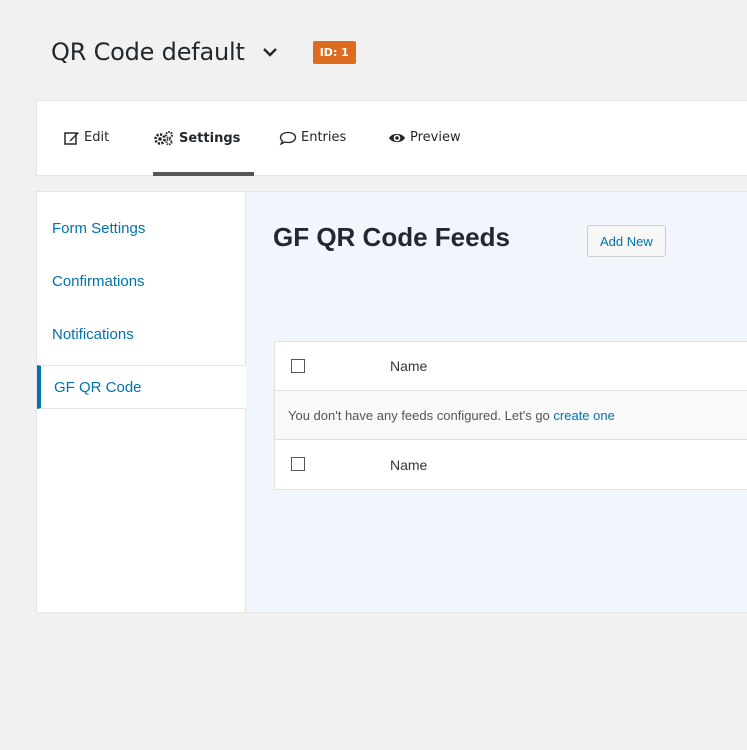  What do you see at coordinates (298, 464) in the screenshot?
I see `select-all-checkbox-footer` at bounding box center [298, 464].